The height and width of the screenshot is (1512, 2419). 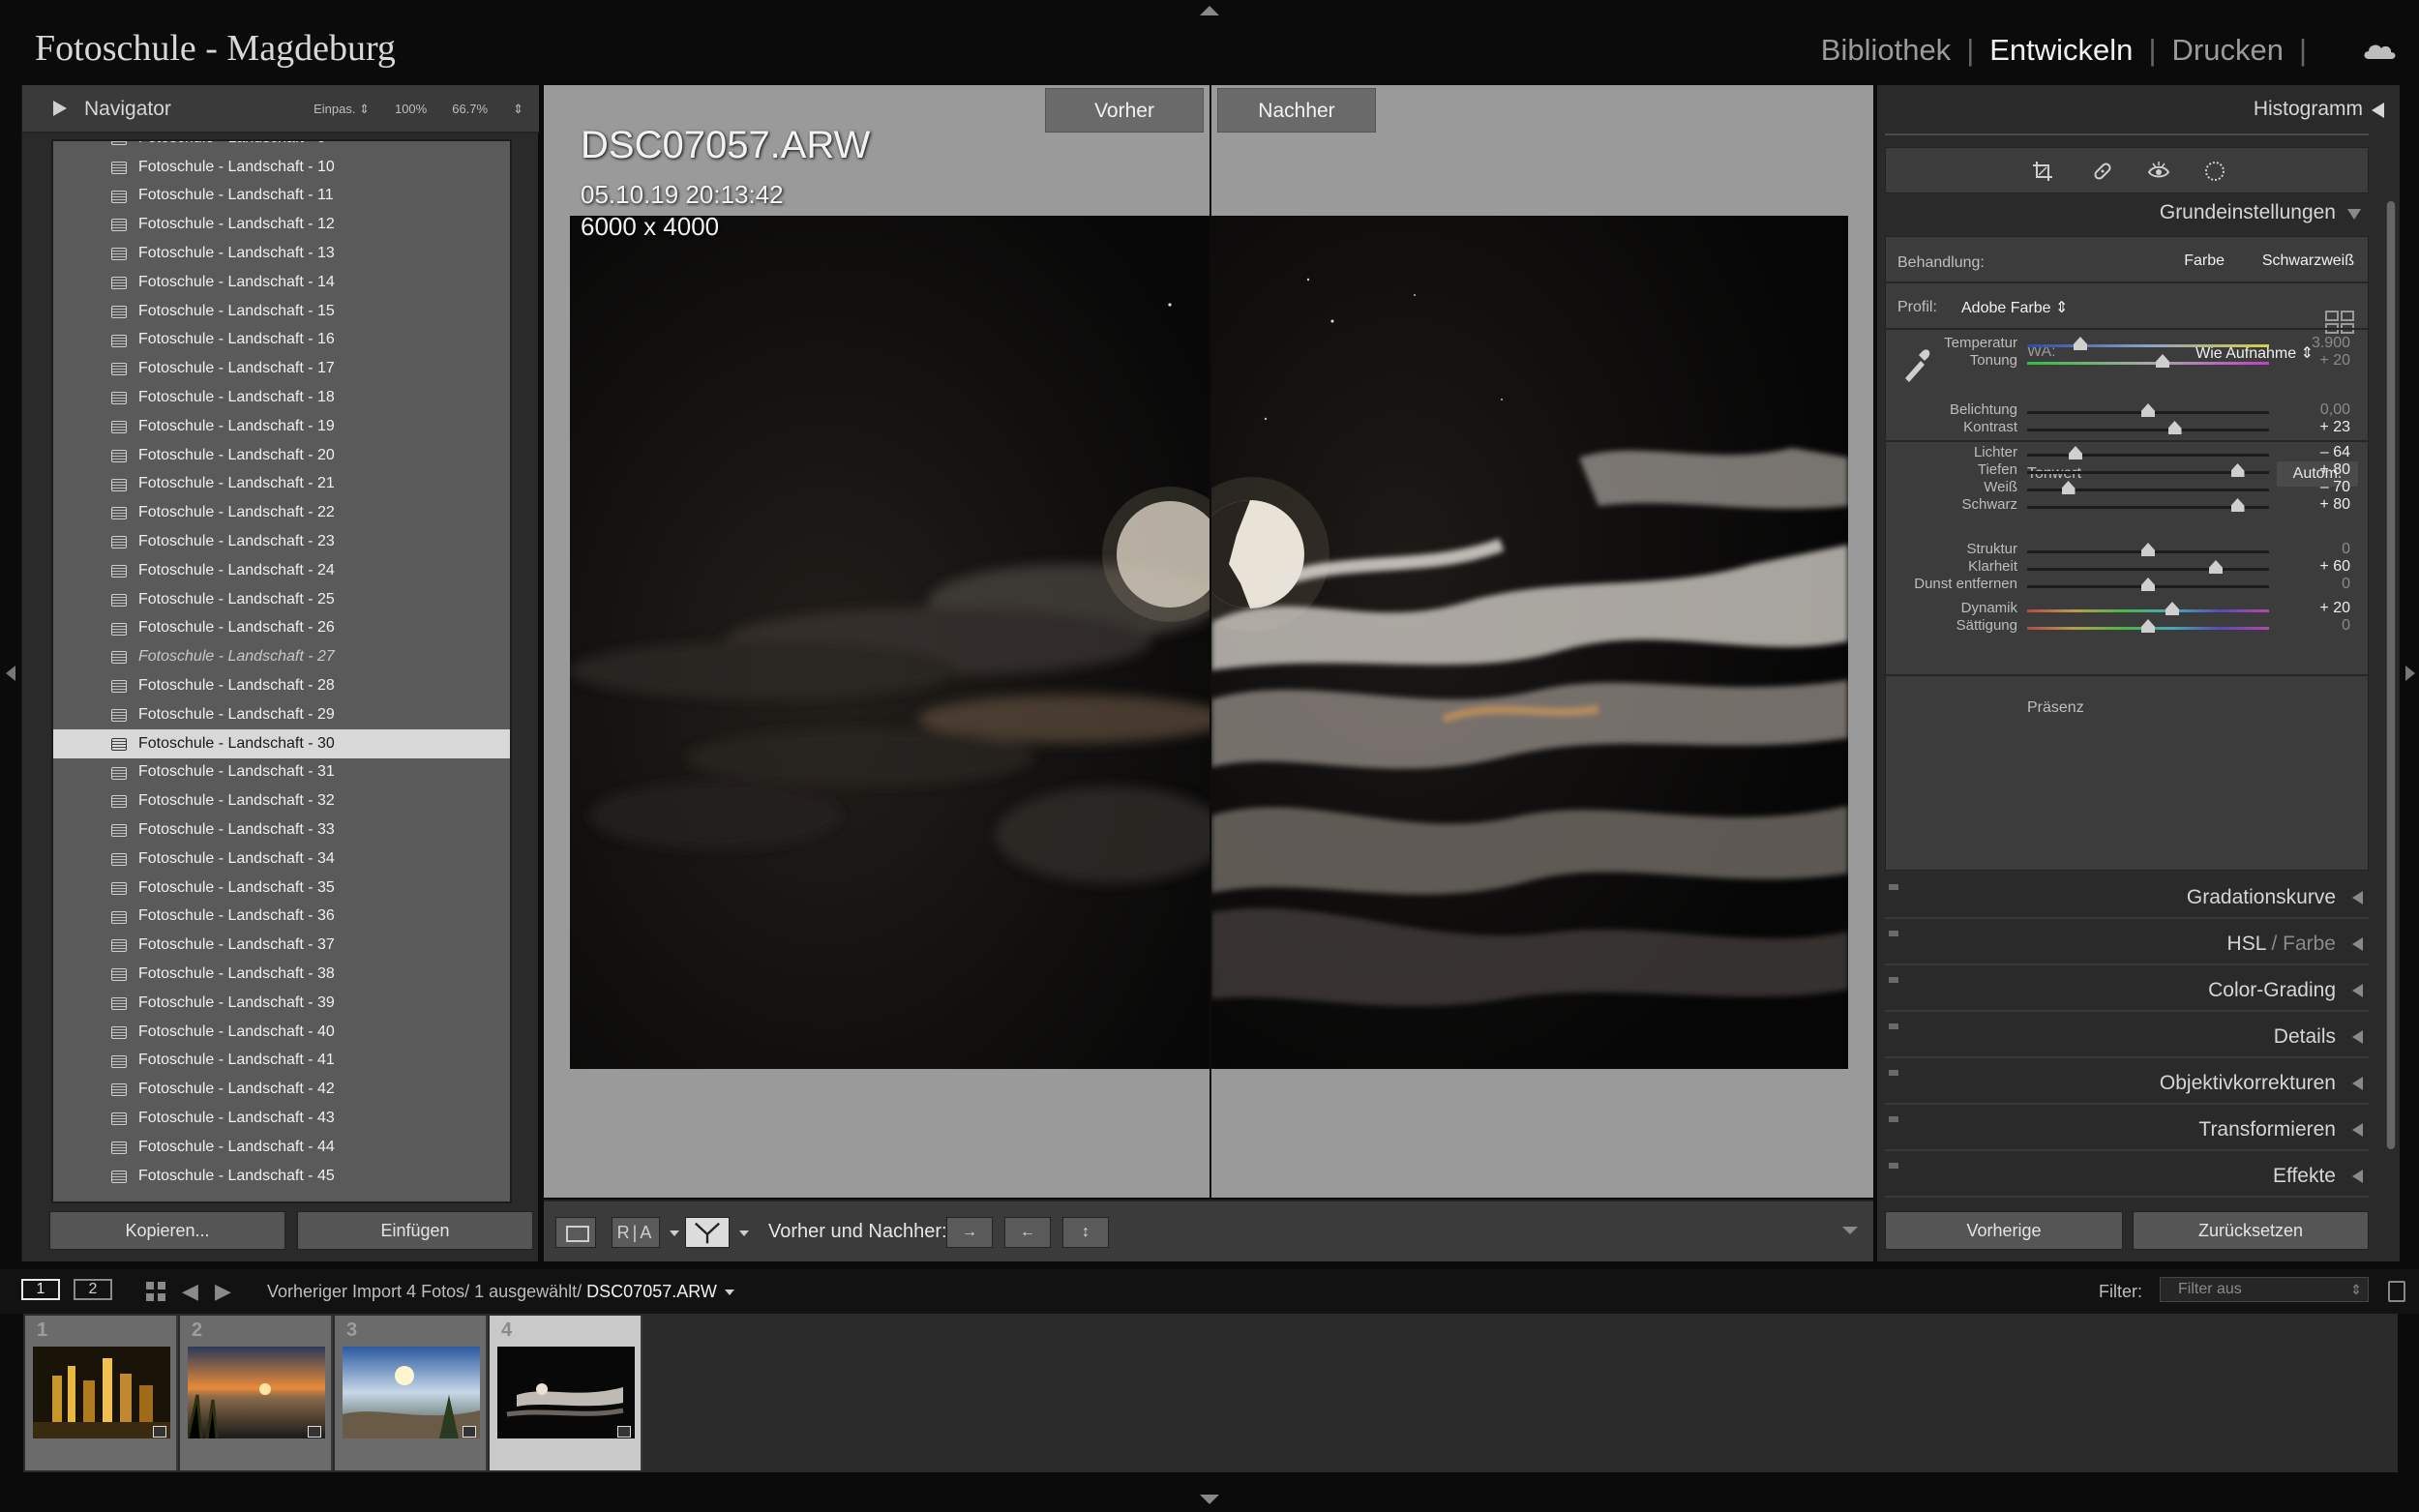 What do you see at coordinates (282, 1148) in the screenshot?
I see `collection-item: Fotoschule - Landschaft - 44` at bounding box center [282, 1148].